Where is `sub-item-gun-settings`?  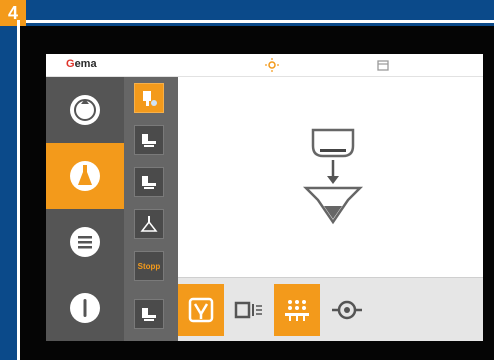 sub-item-gun-settings is located at coordinates (149, 98).